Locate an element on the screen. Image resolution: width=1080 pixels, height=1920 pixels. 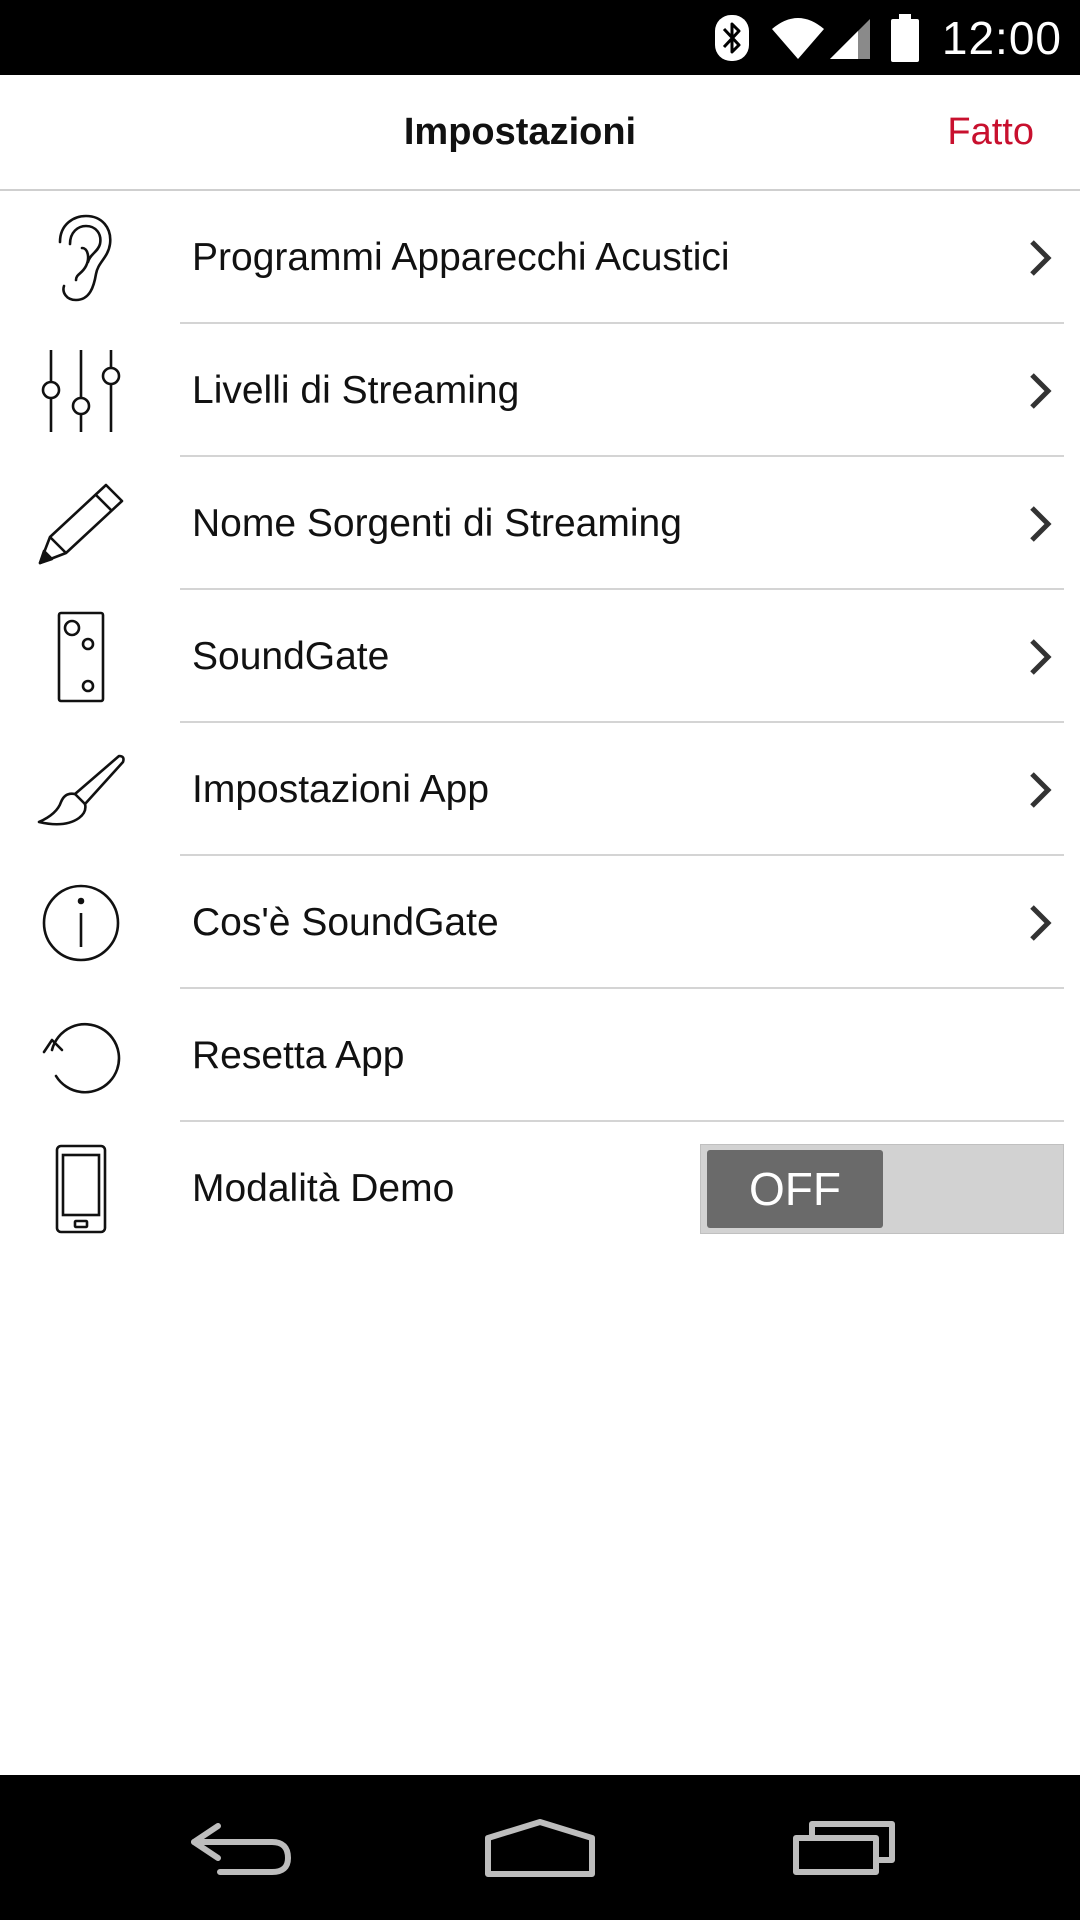
recents-icon is located at coordinates (844, 1847).